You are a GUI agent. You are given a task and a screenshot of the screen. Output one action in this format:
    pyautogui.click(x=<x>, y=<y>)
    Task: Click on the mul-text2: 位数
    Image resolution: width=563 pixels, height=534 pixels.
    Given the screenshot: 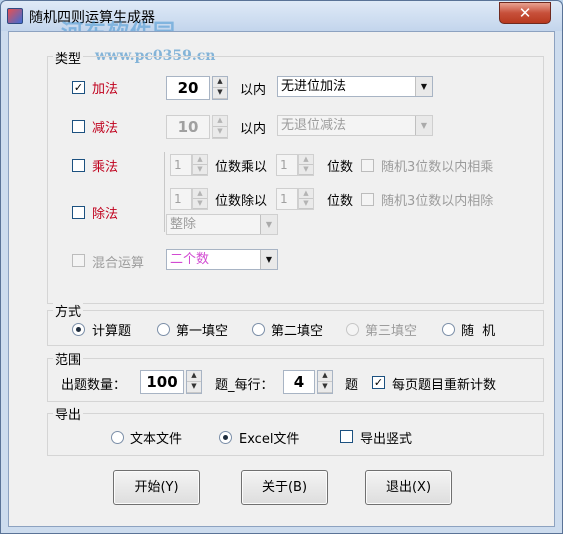 What is the action you would take?
    pyautogui.click(x=340, y=167)
    